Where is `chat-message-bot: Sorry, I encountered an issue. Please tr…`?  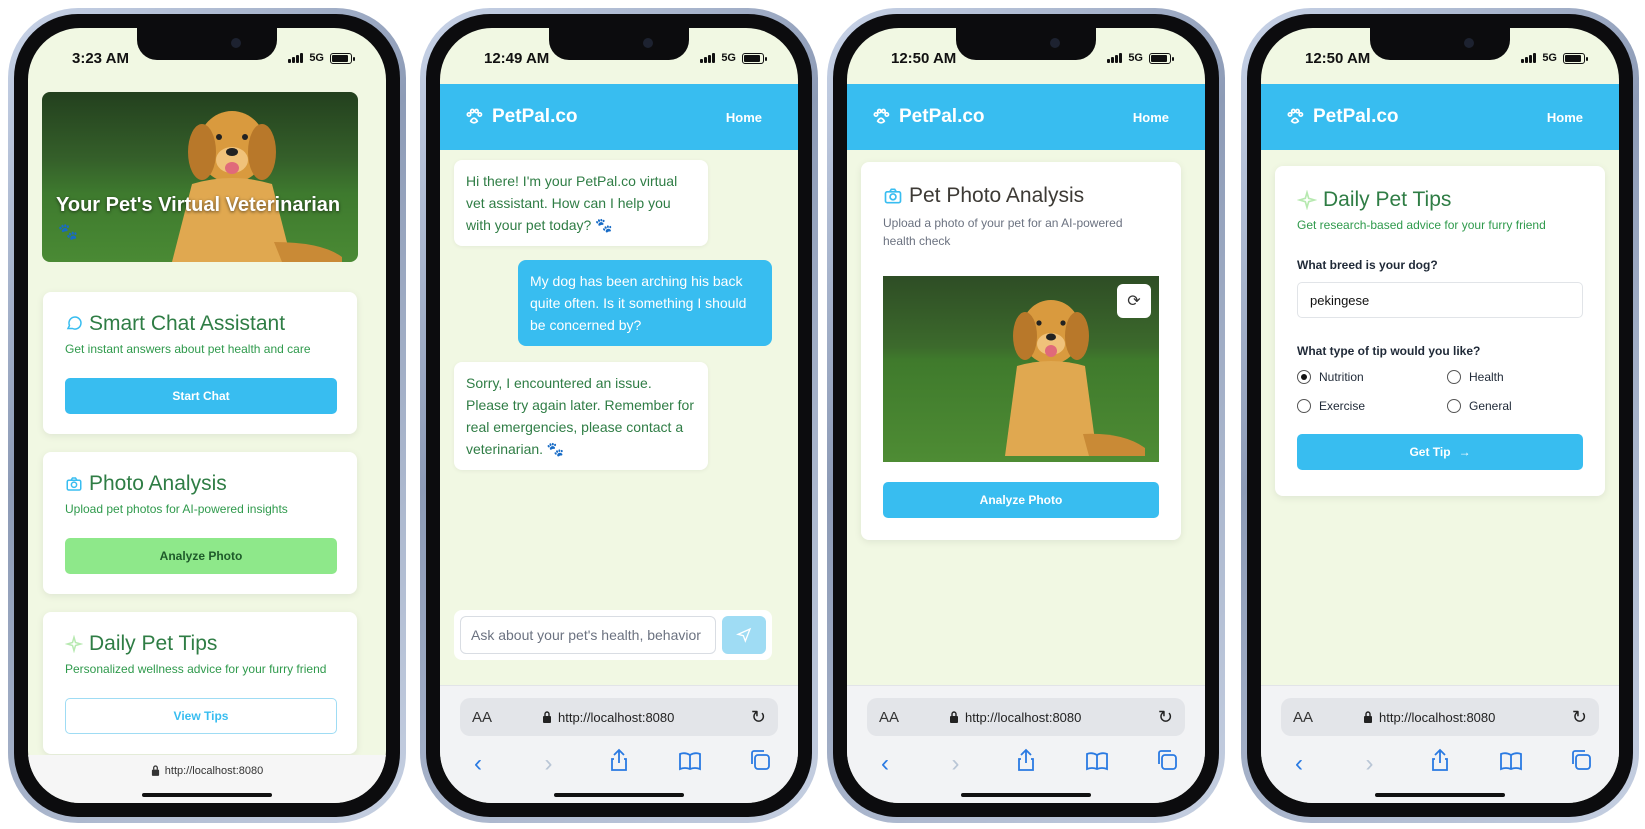 chat-message-bot: Sorry, I encountered an issue. Please tr… is located at coordinates (581, 416).